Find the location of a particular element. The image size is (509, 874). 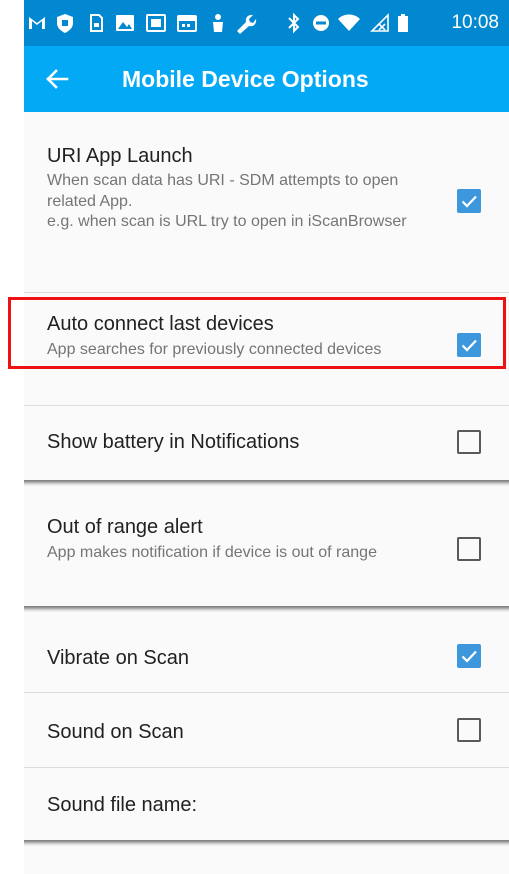

setting-sound-on-scan: Sound on Scan is located at coordinates (266, 730).